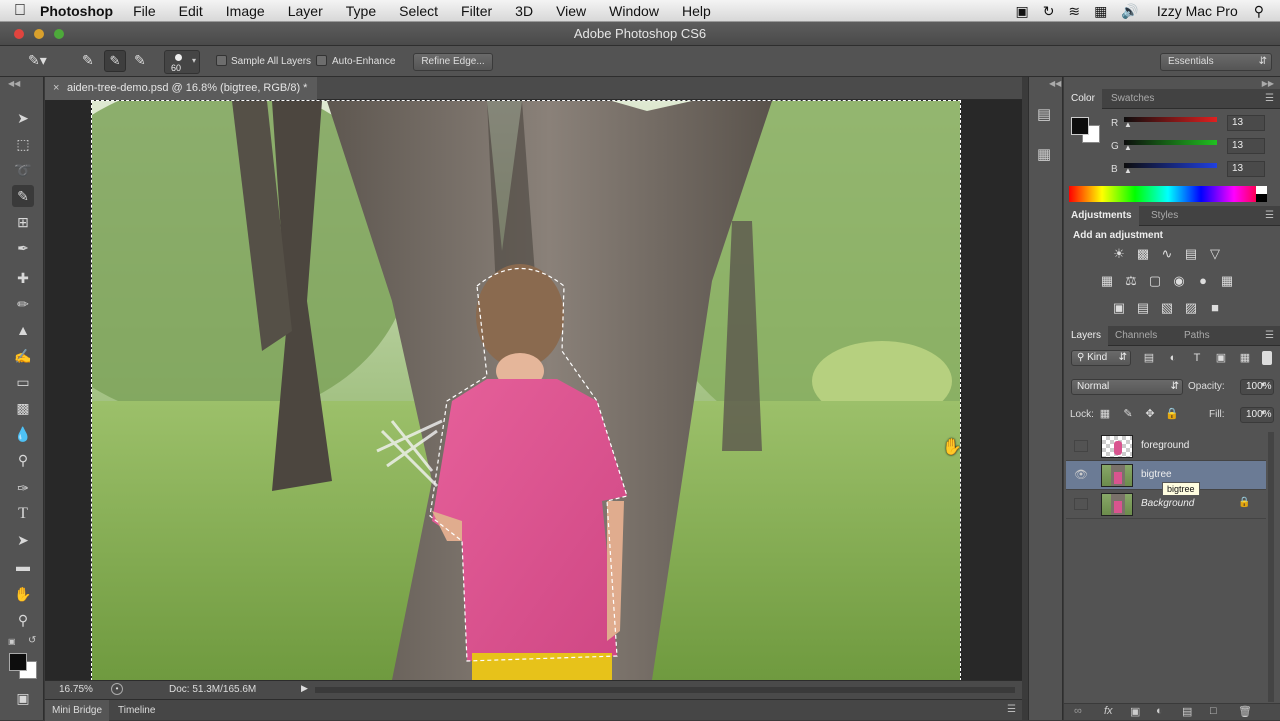 This screenshot has height=721, width=1280. I want to click on red-slider, so click(1170, 119).